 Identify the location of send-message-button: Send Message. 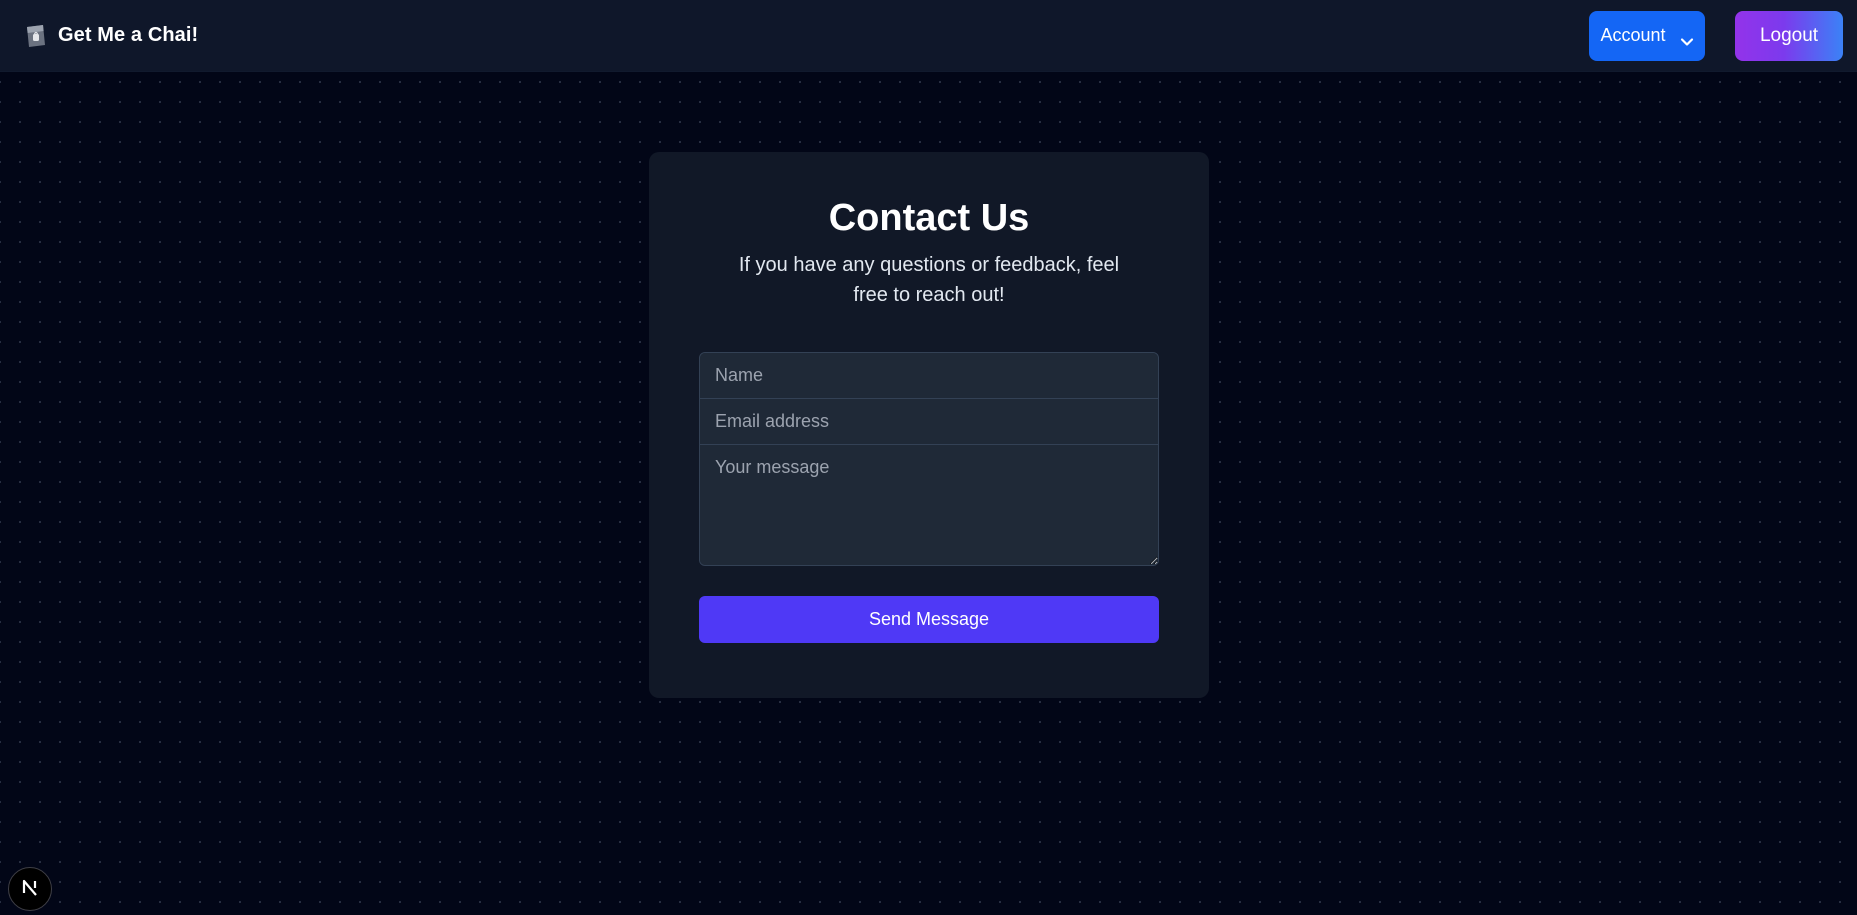
(929, 619).